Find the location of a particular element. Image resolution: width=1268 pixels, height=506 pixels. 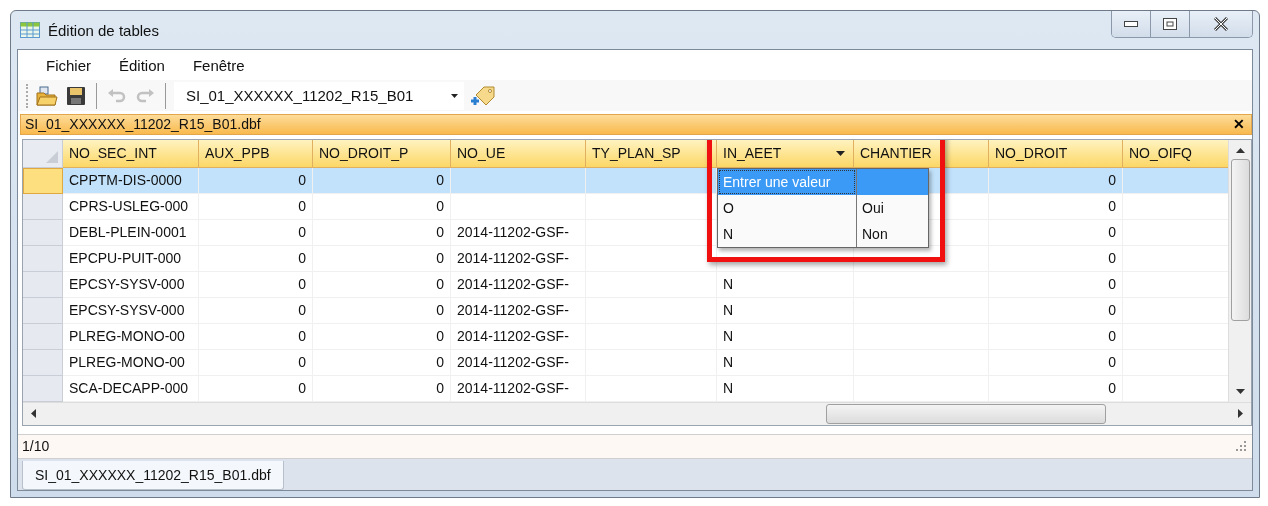

column-header: CHANTIER is located at coordinates (921, 153).